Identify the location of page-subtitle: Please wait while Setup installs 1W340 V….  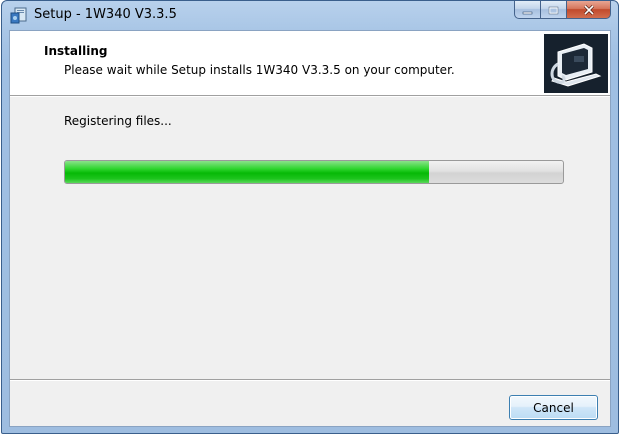
(259, 70).